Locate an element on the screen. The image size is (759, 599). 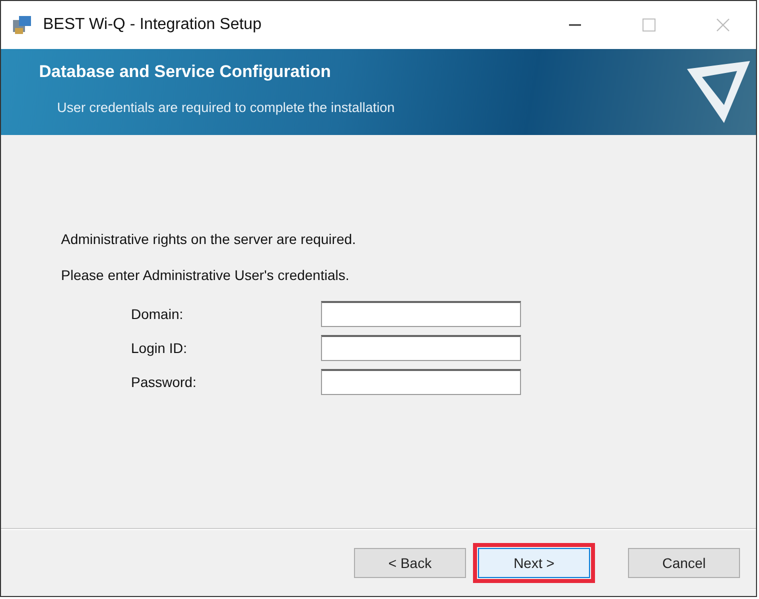
window-title: BEST Wi-Q - Integration Setup is located at coordinates (152, 25).